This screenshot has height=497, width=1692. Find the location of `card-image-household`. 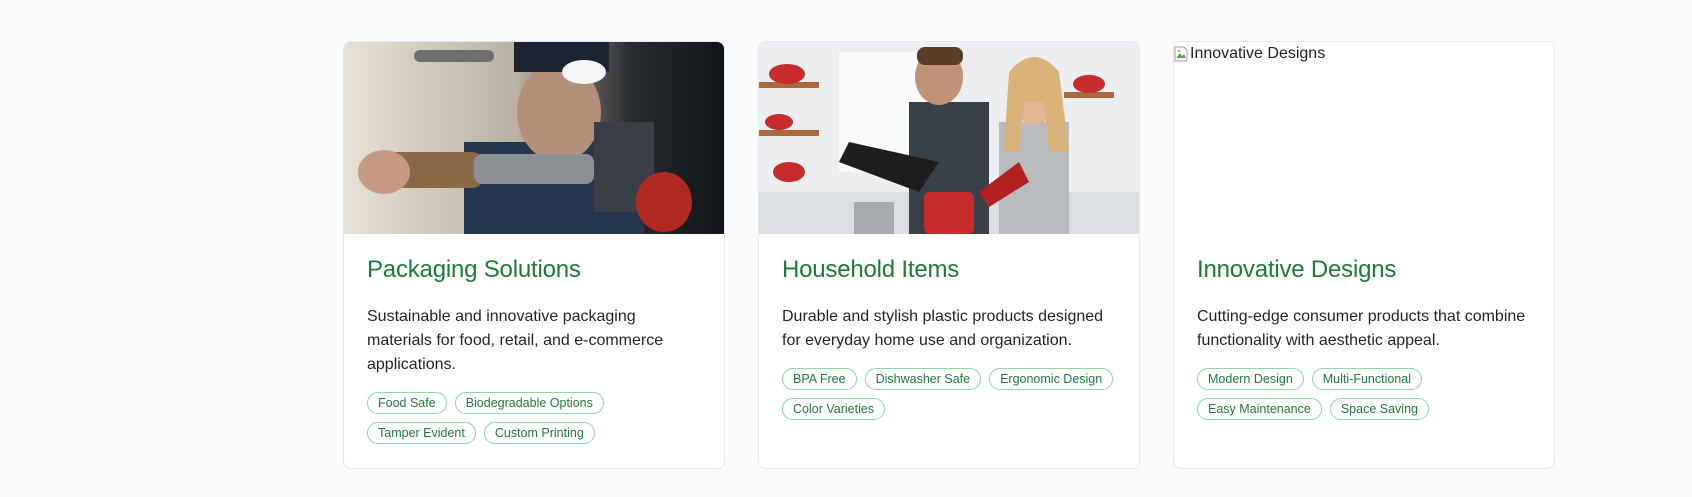

card-image-household is located at coordinates (949, 138).